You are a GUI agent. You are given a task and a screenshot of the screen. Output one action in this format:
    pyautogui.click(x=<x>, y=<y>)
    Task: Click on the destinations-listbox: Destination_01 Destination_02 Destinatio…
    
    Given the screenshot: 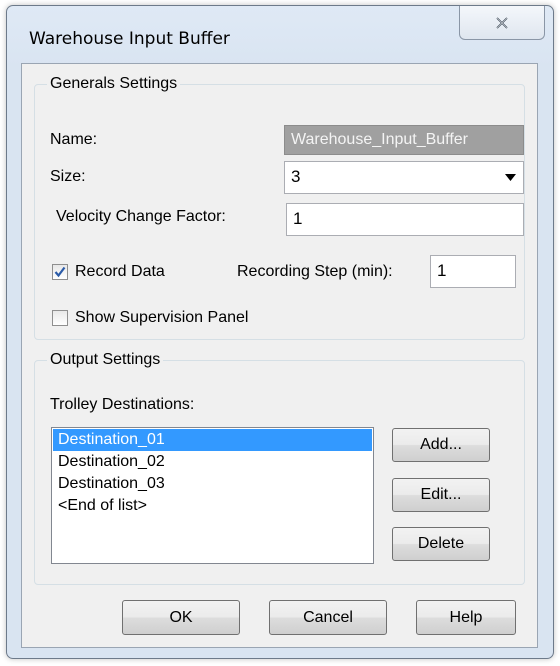 What is the action you would take?
    pyautogui.click(x=212, y=495)
    